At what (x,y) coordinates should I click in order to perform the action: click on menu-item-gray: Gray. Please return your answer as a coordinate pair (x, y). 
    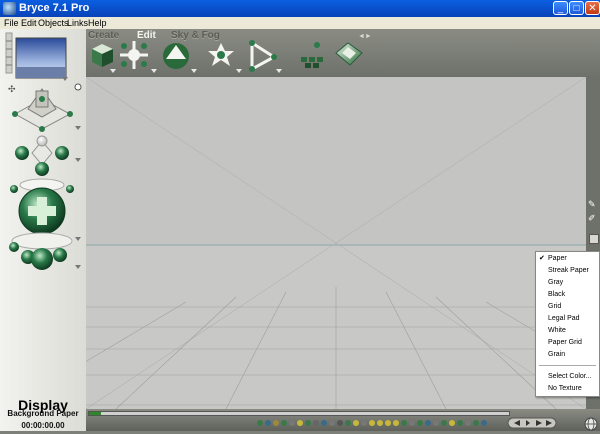
    Looking at the image, I should click on (567, 282).